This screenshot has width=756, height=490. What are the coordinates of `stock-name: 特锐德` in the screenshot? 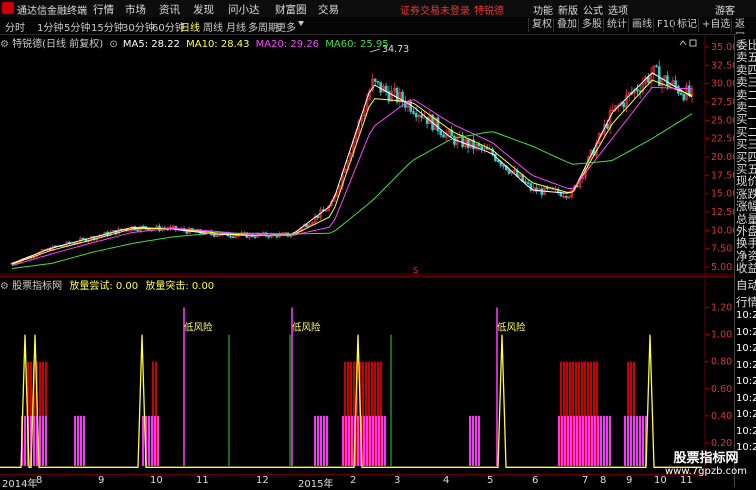 It's located at (489, 11).